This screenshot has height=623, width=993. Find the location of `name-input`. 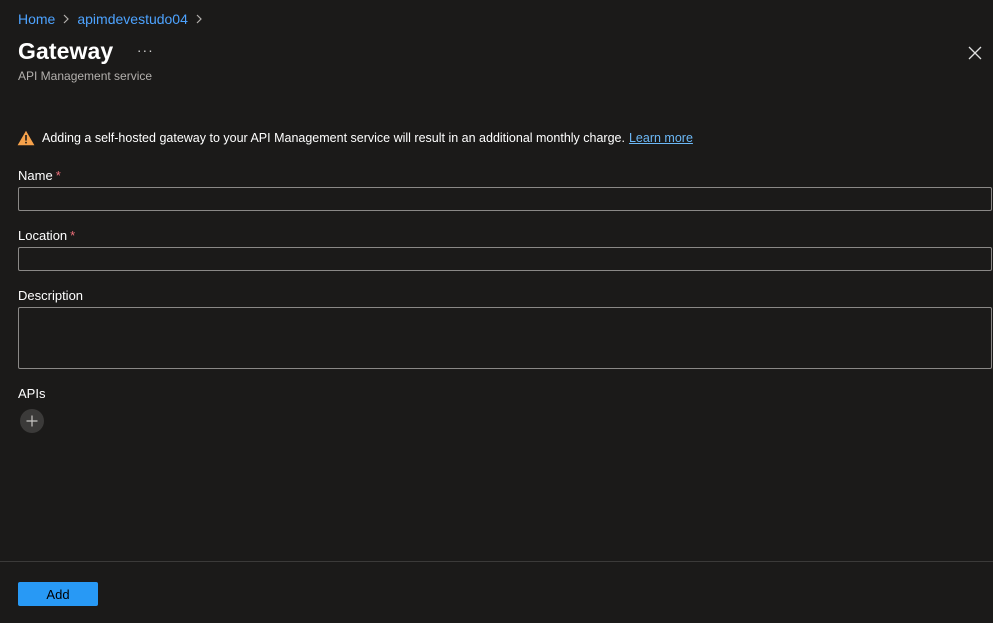

name-input is located at coordinates (505, 199).